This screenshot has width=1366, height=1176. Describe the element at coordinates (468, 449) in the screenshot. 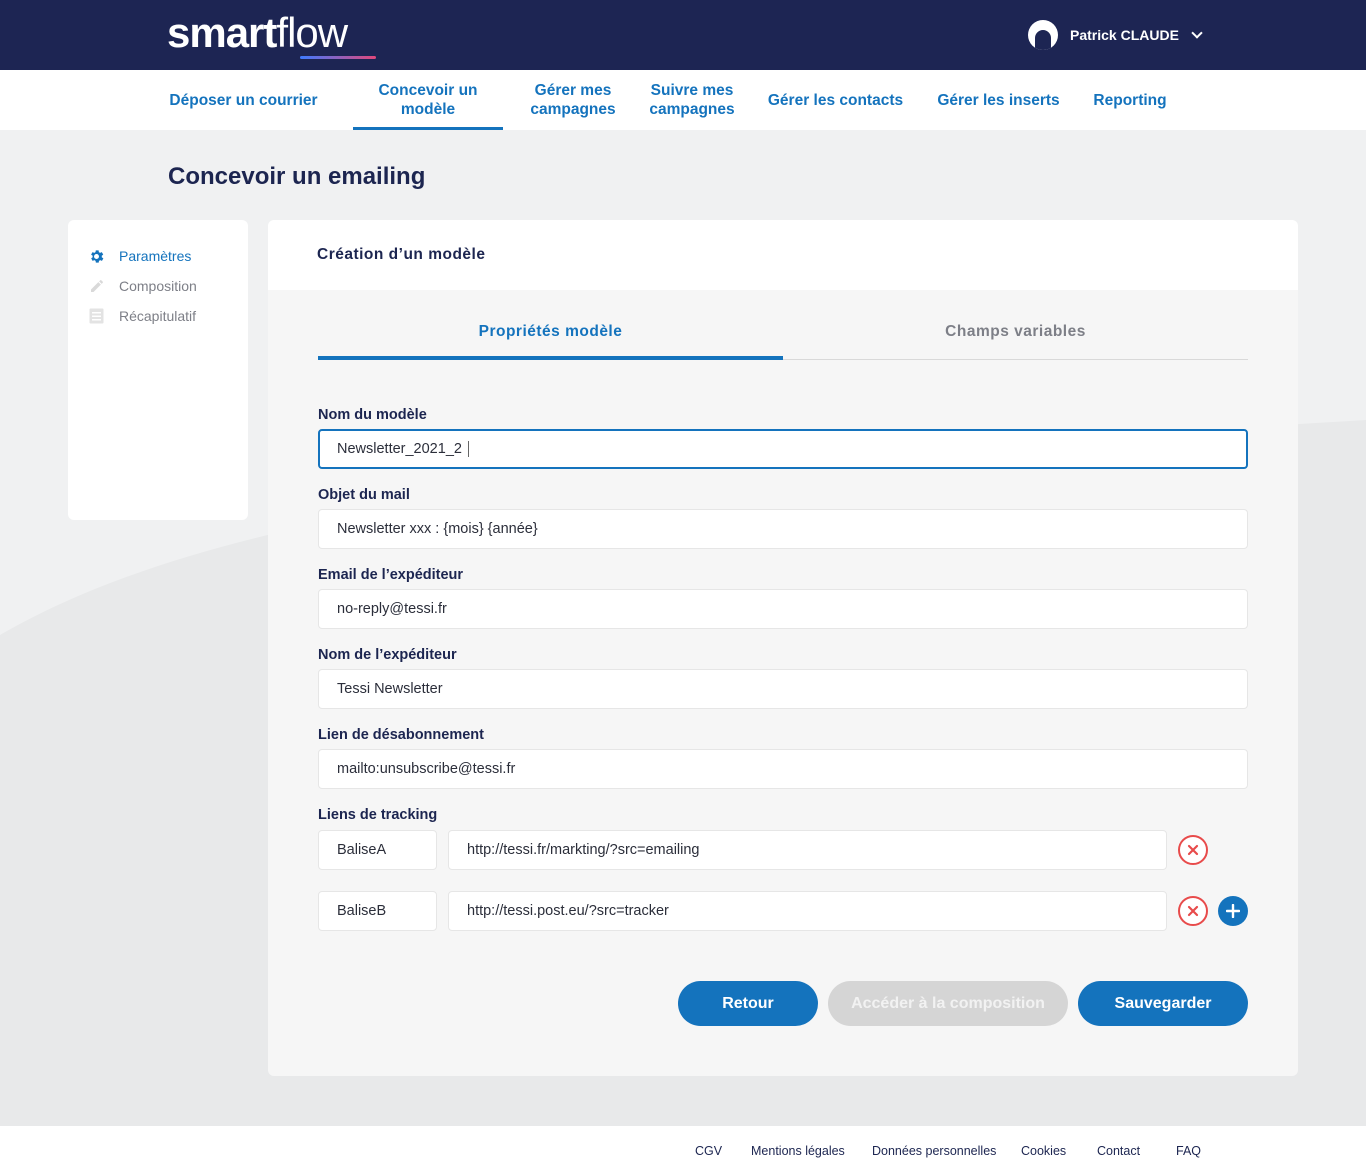

I see `text-caret` at that location.